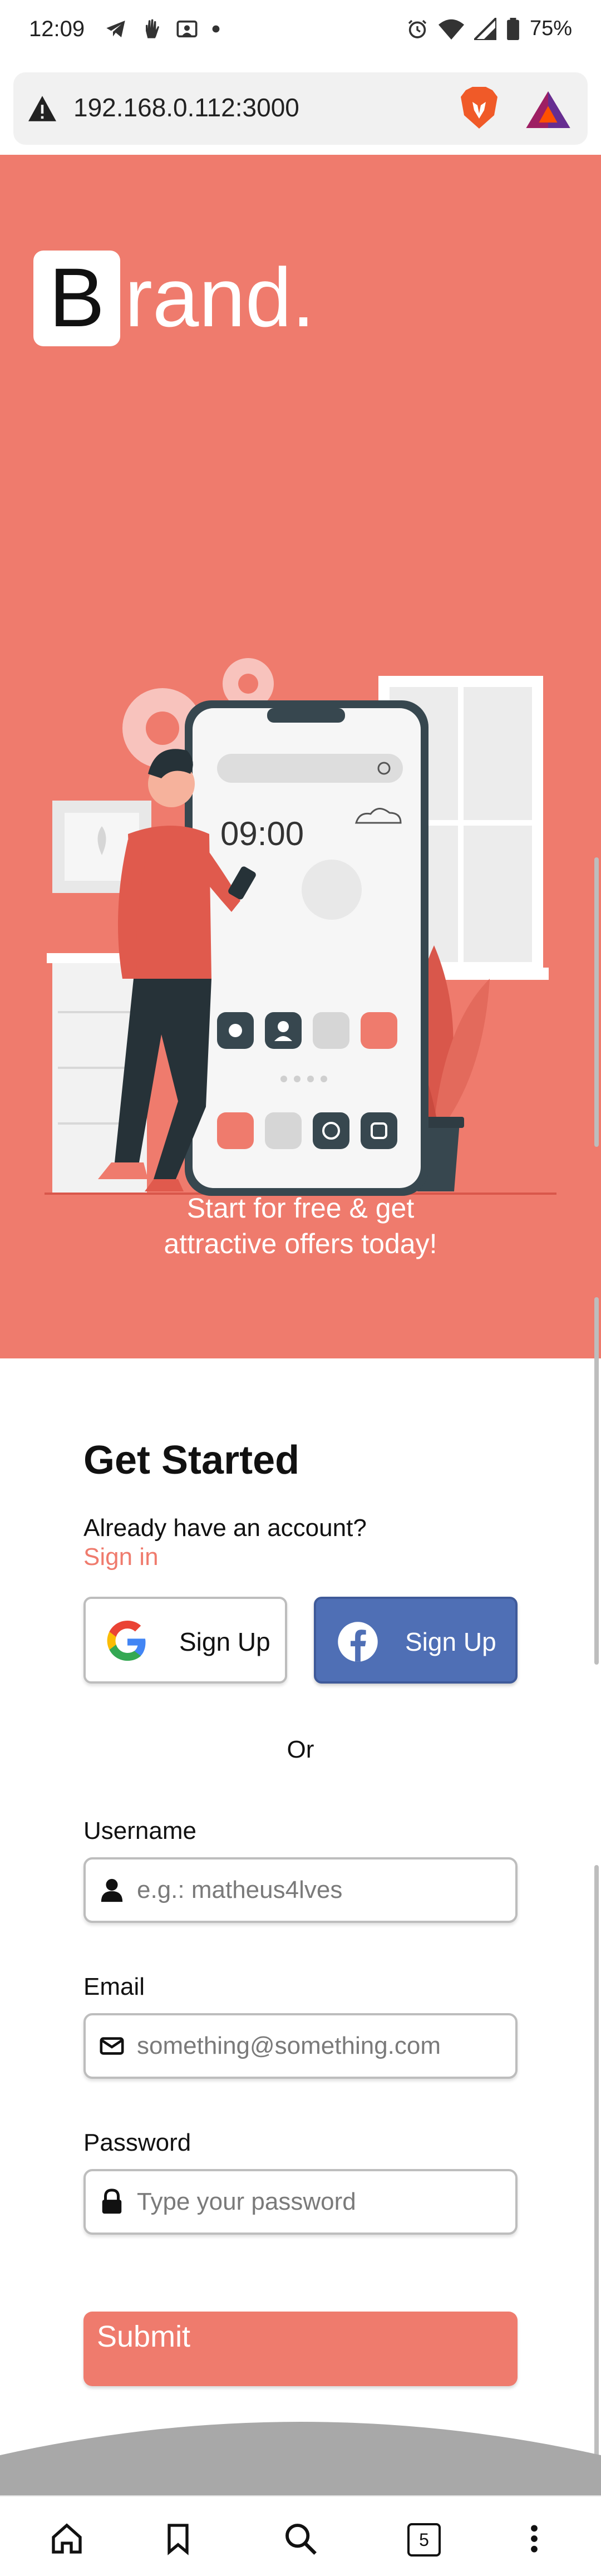 The width and height of the screenshot is (601, 2576). I want to click on footer-wave, so click(300, 2461).